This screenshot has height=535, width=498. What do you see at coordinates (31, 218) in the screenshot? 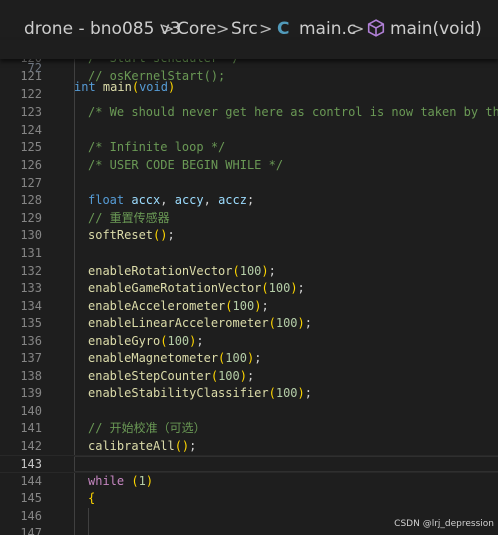
I see `line-number: 129` at bounding box center [31, 218].